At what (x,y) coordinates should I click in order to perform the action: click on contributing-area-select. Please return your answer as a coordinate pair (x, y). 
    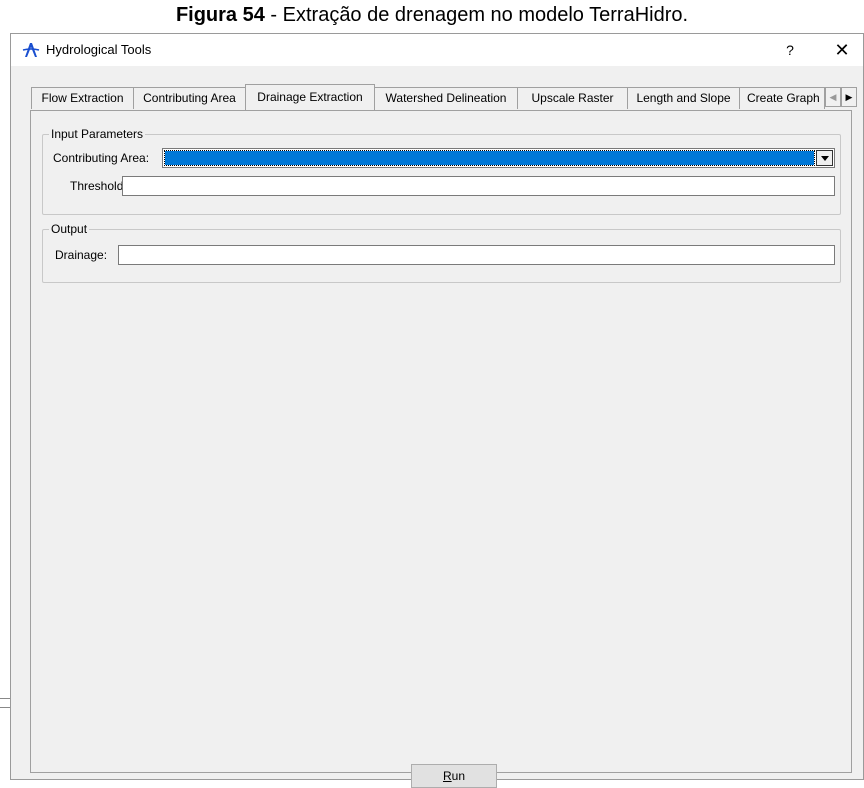
    Looking at the image, I should click on (498, 158).